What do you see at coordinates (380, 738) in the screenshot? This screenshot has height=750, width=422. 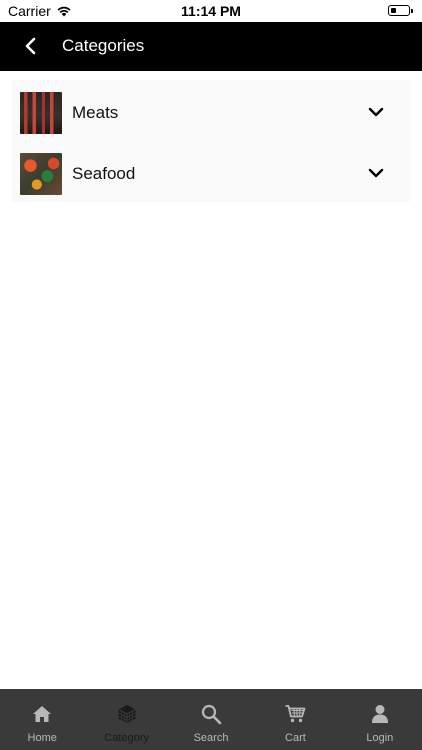 I see `tab-label: Login` at bounding box center [380, 738].